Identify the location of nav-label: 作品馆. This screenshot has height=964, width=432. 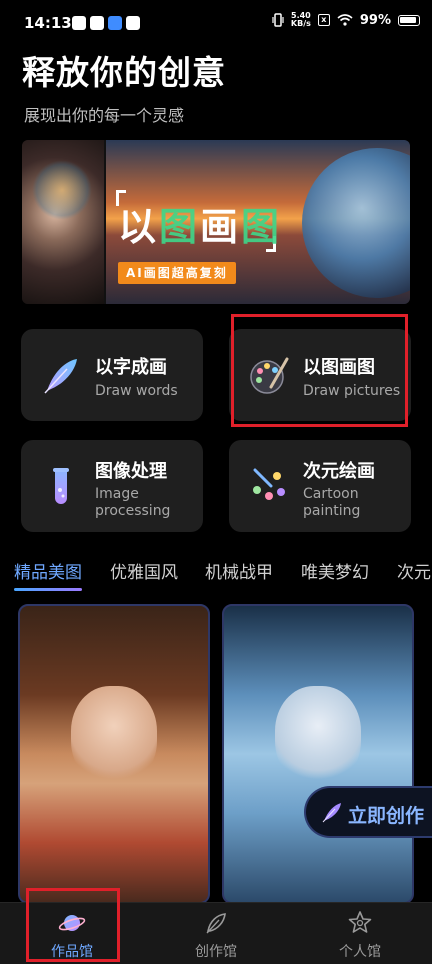
(72, 952).